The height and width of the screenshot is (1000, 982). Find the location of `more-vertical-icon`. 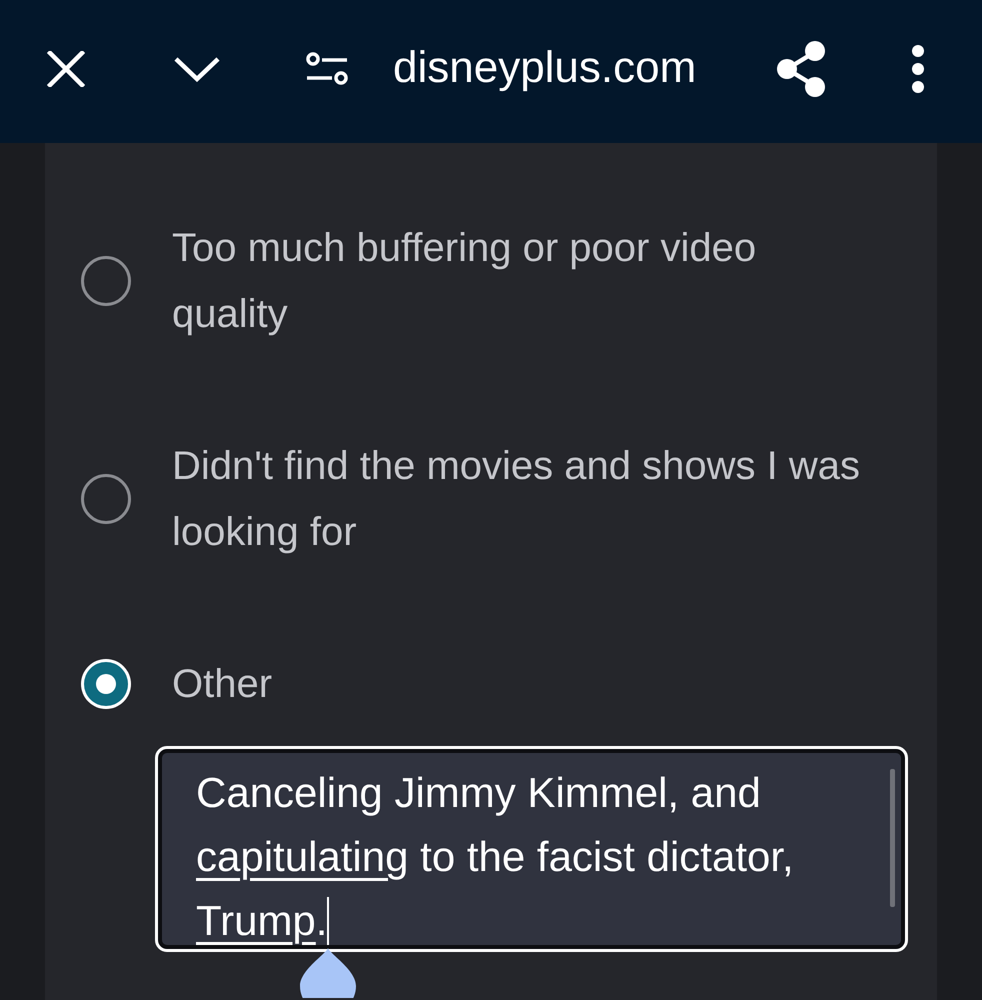

more-vertical-icon is located at coordinates (918, 68).